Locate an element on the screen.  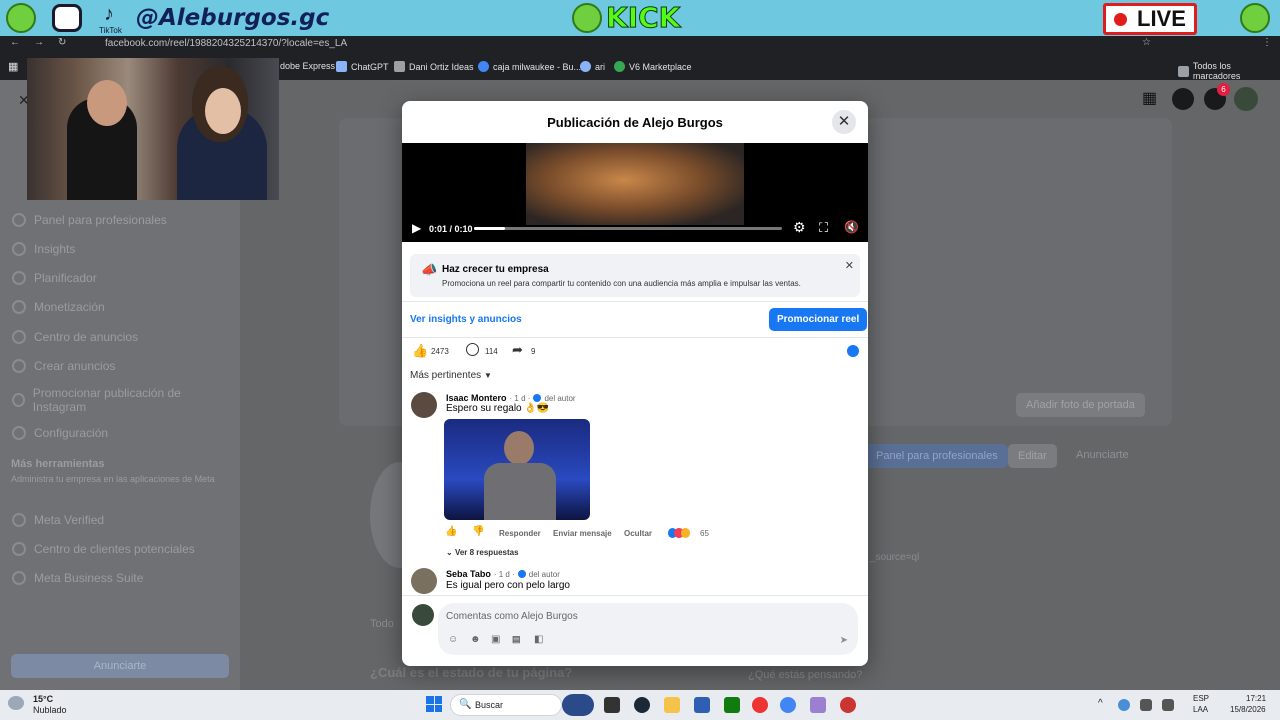
comment-input: Comentas como Alejo Burgos is located at coordinates (512, 616).